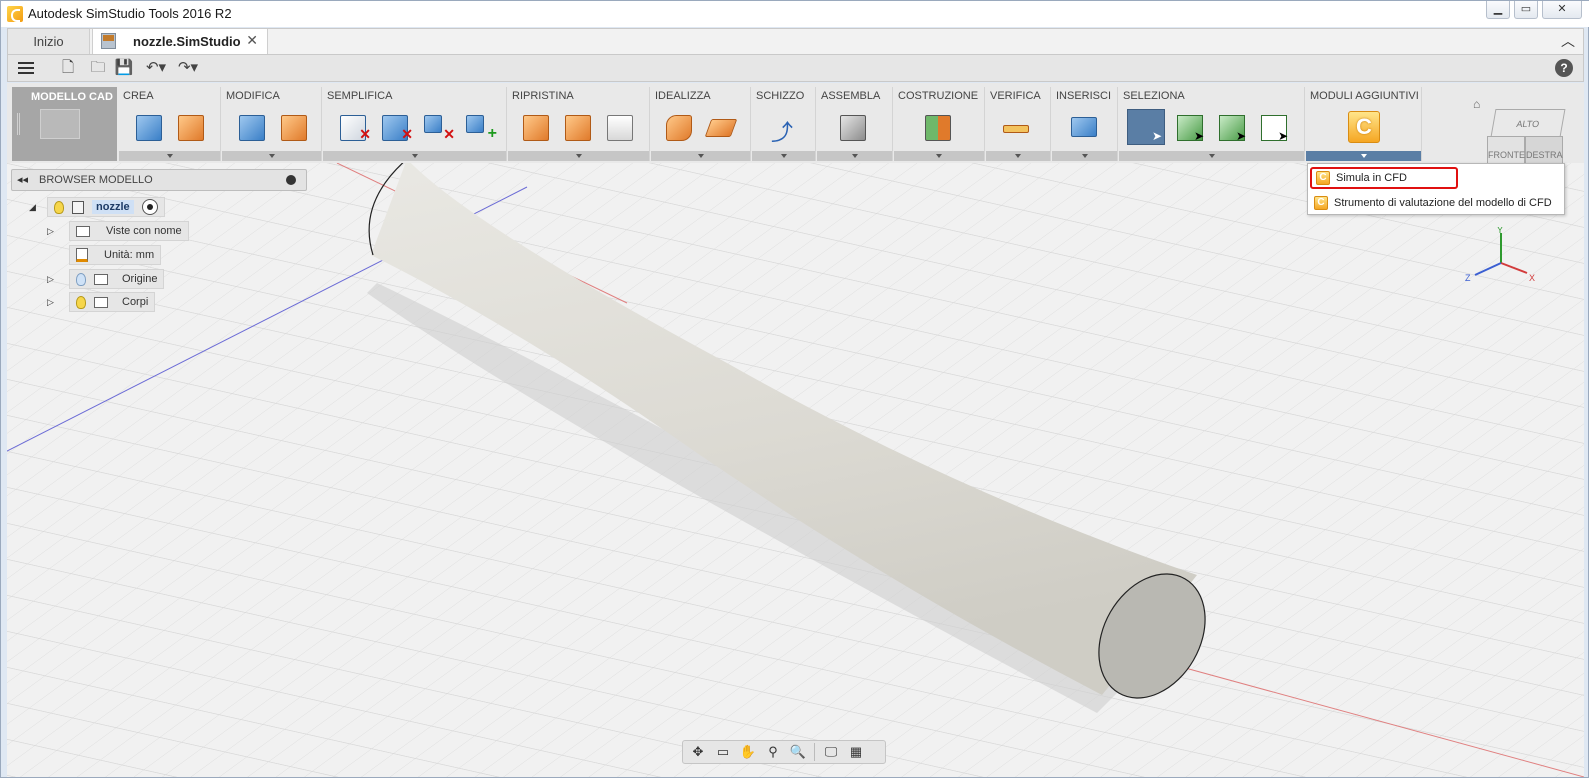 The height and width of the screenshot is (778, 1589). Describe the element at coordinates (49, 41) in the screenshot. I see `tab-home: Inizio` at that location.